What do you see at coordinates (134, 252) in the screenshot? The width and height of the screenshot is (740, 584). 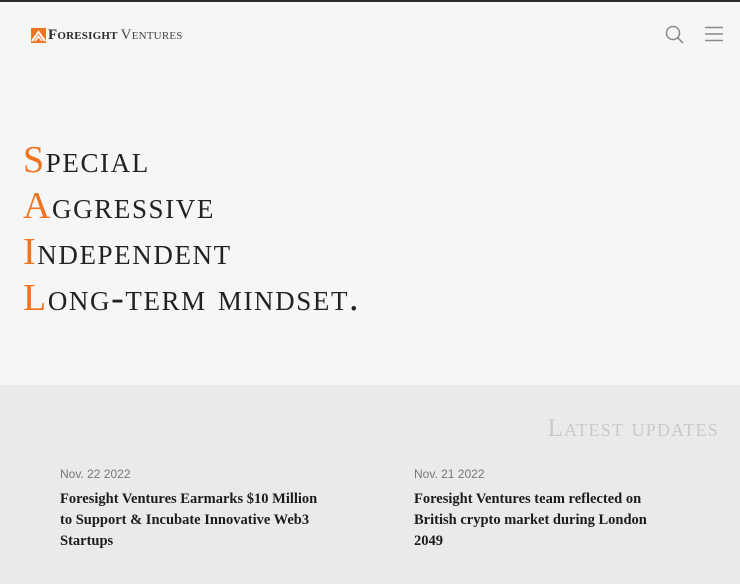 I see `hero-rest: ndependent` at bounding box center [134, 252].